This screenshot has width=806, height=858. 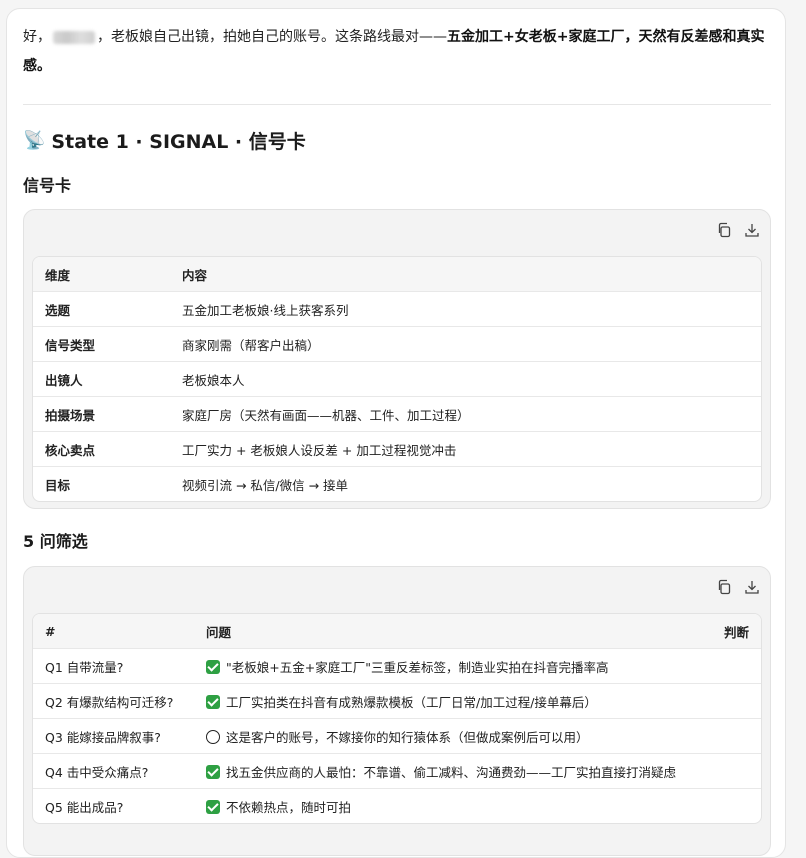 I want to click on signal-card-heading: 信号卡, so click(x=47, y=185).